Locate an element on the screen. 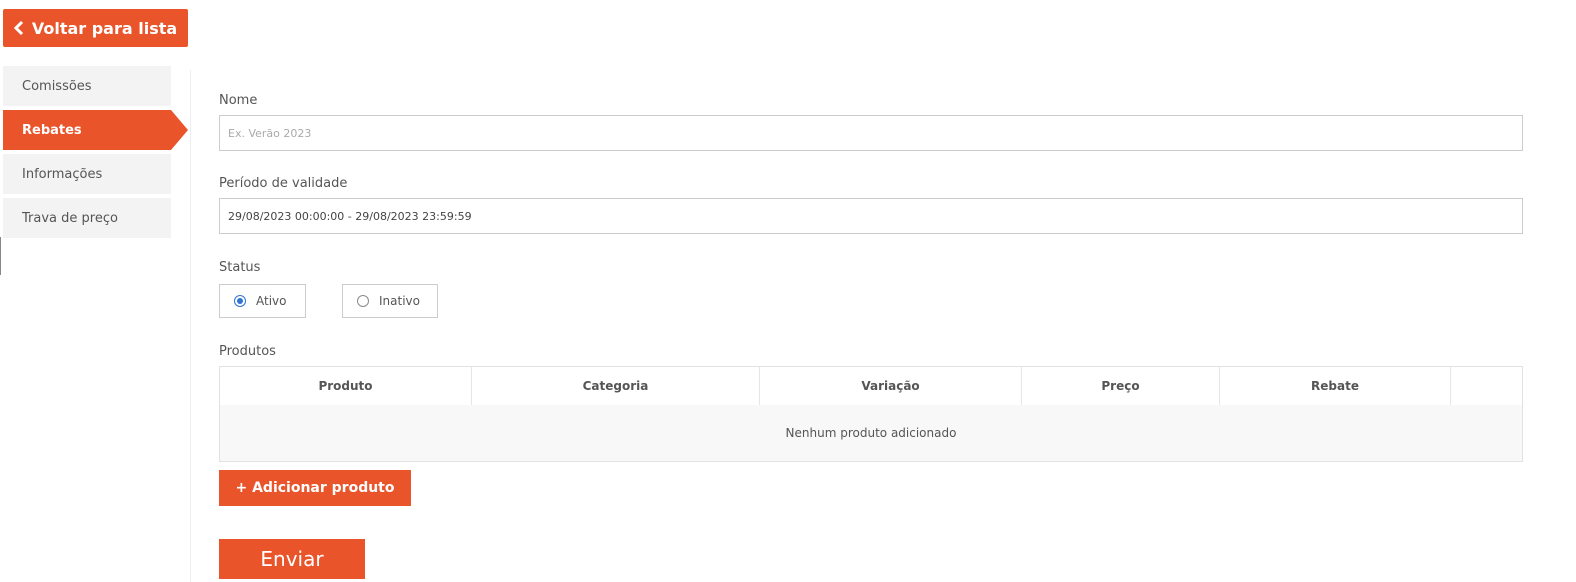 Image resolution: width=1576 pixels, height=582 pixels. column-header-categoria: Categoria is located at coordinates (616, 386).